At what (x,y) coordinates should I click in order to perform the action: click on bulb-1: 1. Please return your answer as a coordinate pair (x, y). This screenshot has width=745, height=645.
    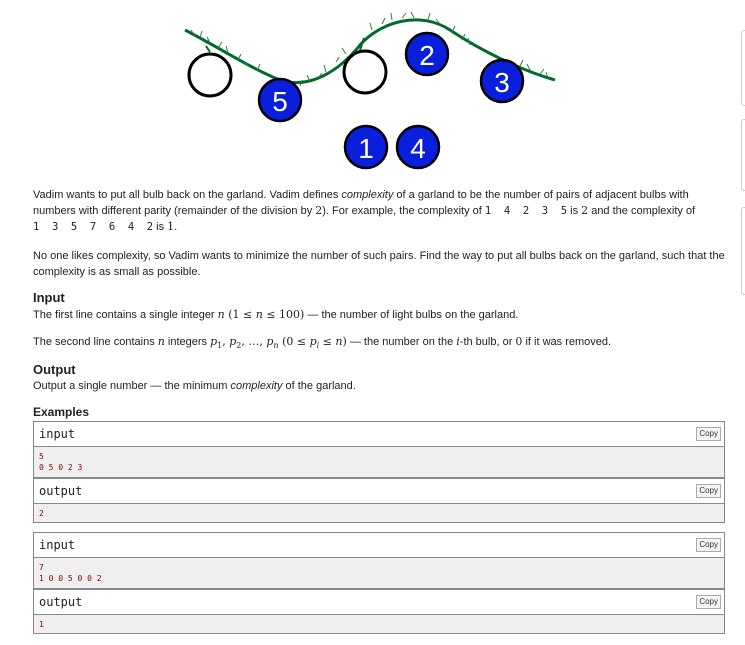
    Looking at the image, I should click on (366, 147).